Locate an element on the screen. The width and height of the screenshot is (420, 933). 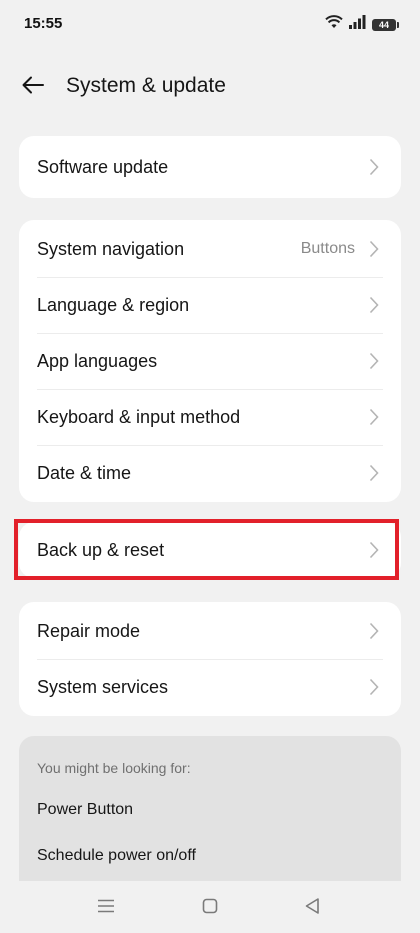
system-navigation-item: System navigation Buttons is located at coordinates (210, 249).